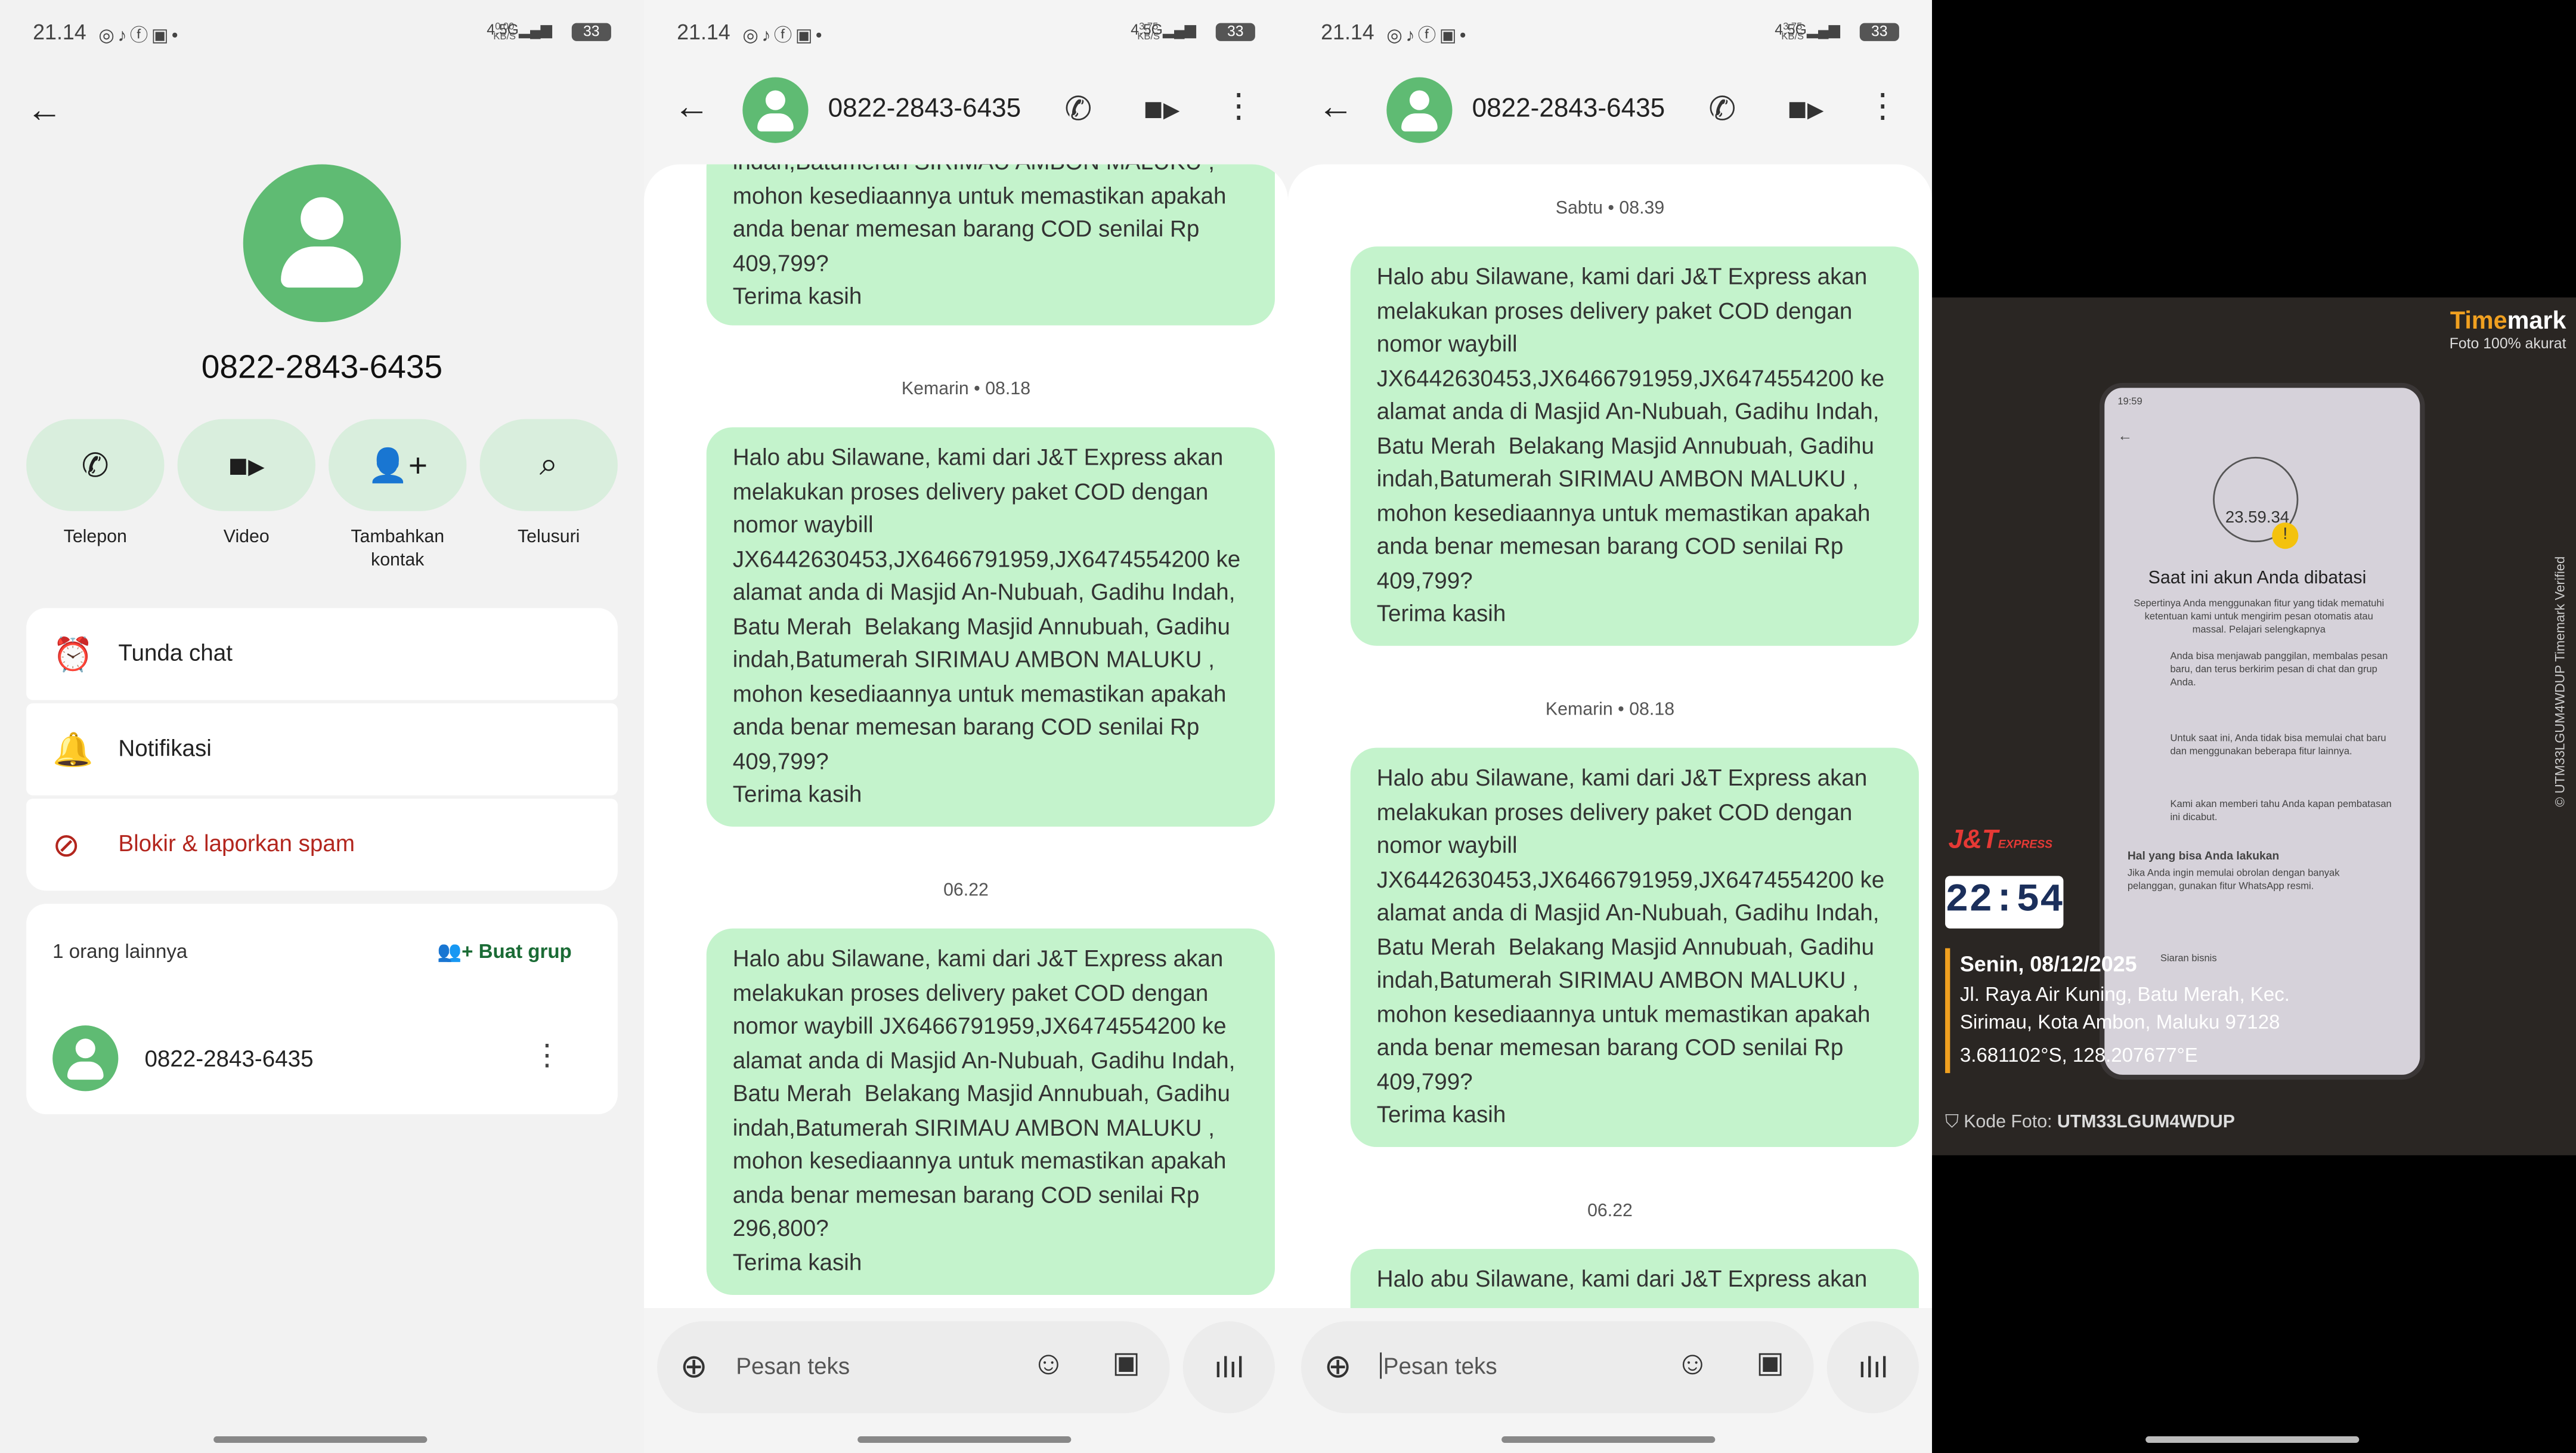 The height and width of the screenshot is (1453, 2576). Describe the element at coordinates (548, 537) in the screenshot. I see `search-label: Telusuri` at that location.